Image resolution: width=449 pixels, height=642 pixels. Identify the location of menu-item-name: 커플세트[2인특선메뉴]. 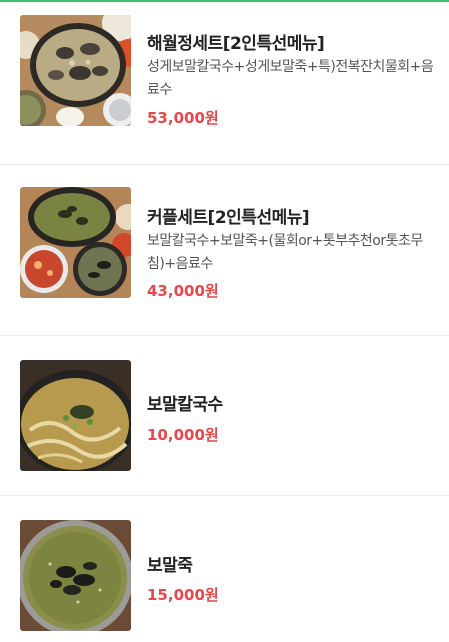
(228, 218).